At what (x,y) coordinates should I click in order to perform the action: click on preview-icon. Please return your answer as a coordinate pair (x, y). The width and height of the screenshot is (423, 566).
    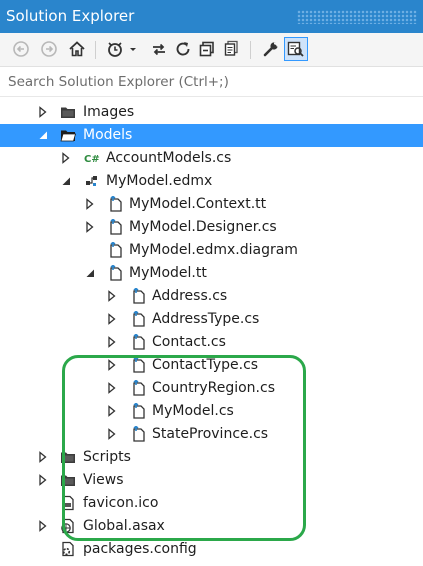
    Looking at the image, I should click on (295, 49).